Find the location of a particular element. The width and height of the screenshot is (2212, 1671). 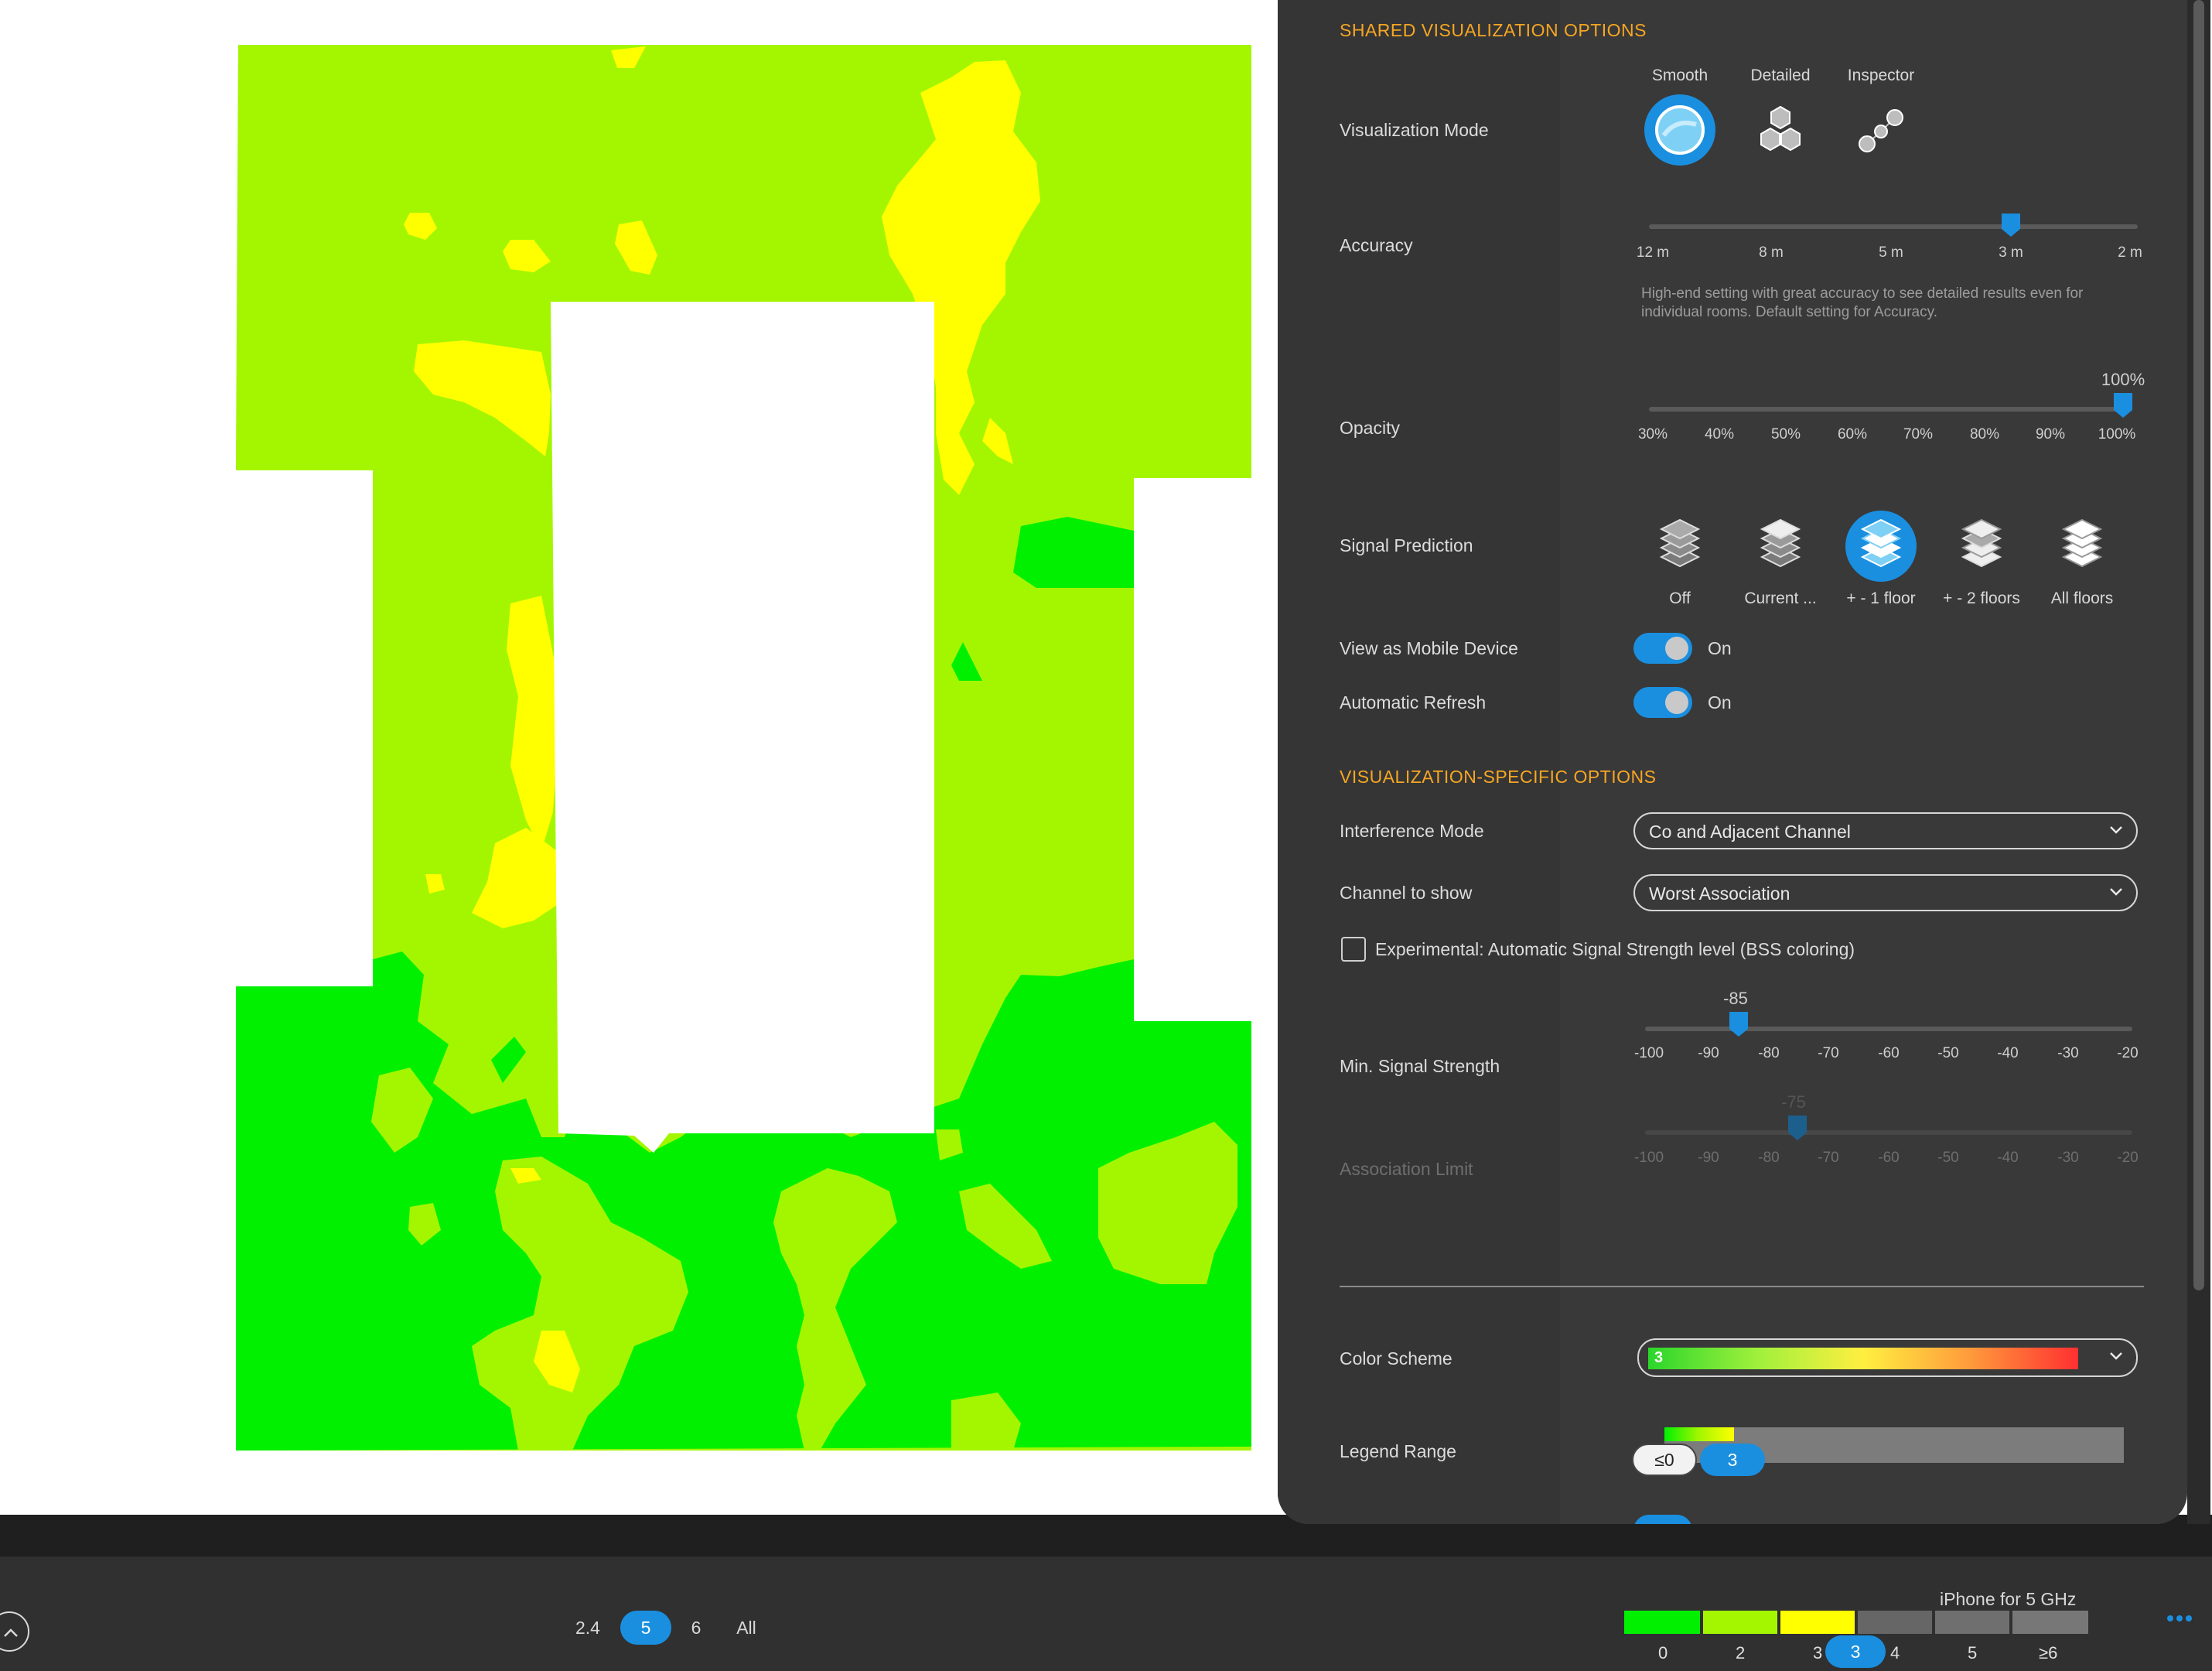

band-6: 6 is located at coordinates (696, 1628).